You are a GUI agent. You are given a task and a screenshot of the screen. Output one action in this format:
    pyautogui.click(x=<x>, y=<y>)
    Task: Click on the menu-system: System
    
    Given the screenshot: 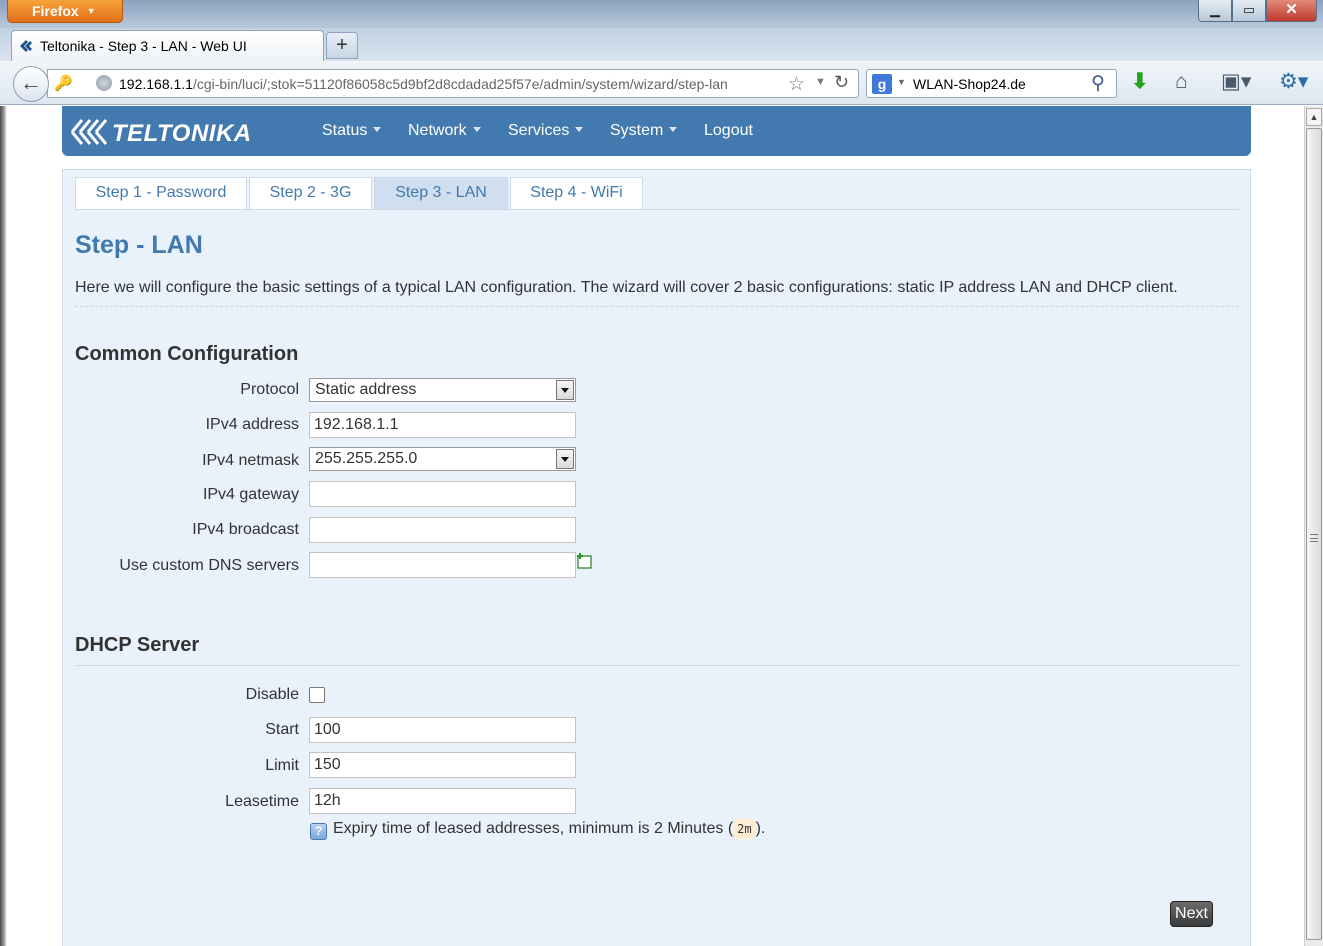 What is the action you would take?
    pyautogui.click(x=644, y=131)
    